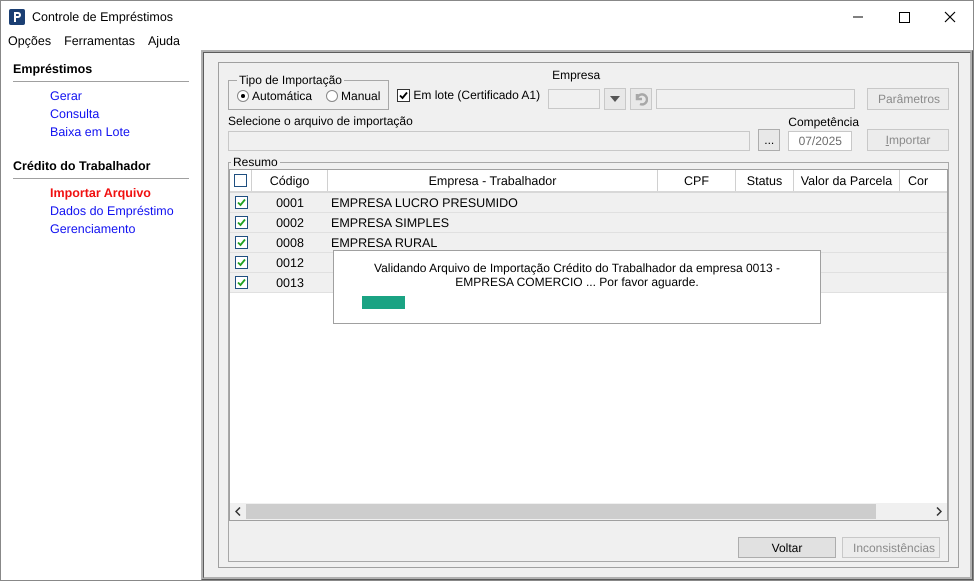 Image resolution: width=974 pixels, height=581 pixels. Describe the element at coordinates (290, 203) in the screenshot. I see `table-cell-text: 0001` at that location.